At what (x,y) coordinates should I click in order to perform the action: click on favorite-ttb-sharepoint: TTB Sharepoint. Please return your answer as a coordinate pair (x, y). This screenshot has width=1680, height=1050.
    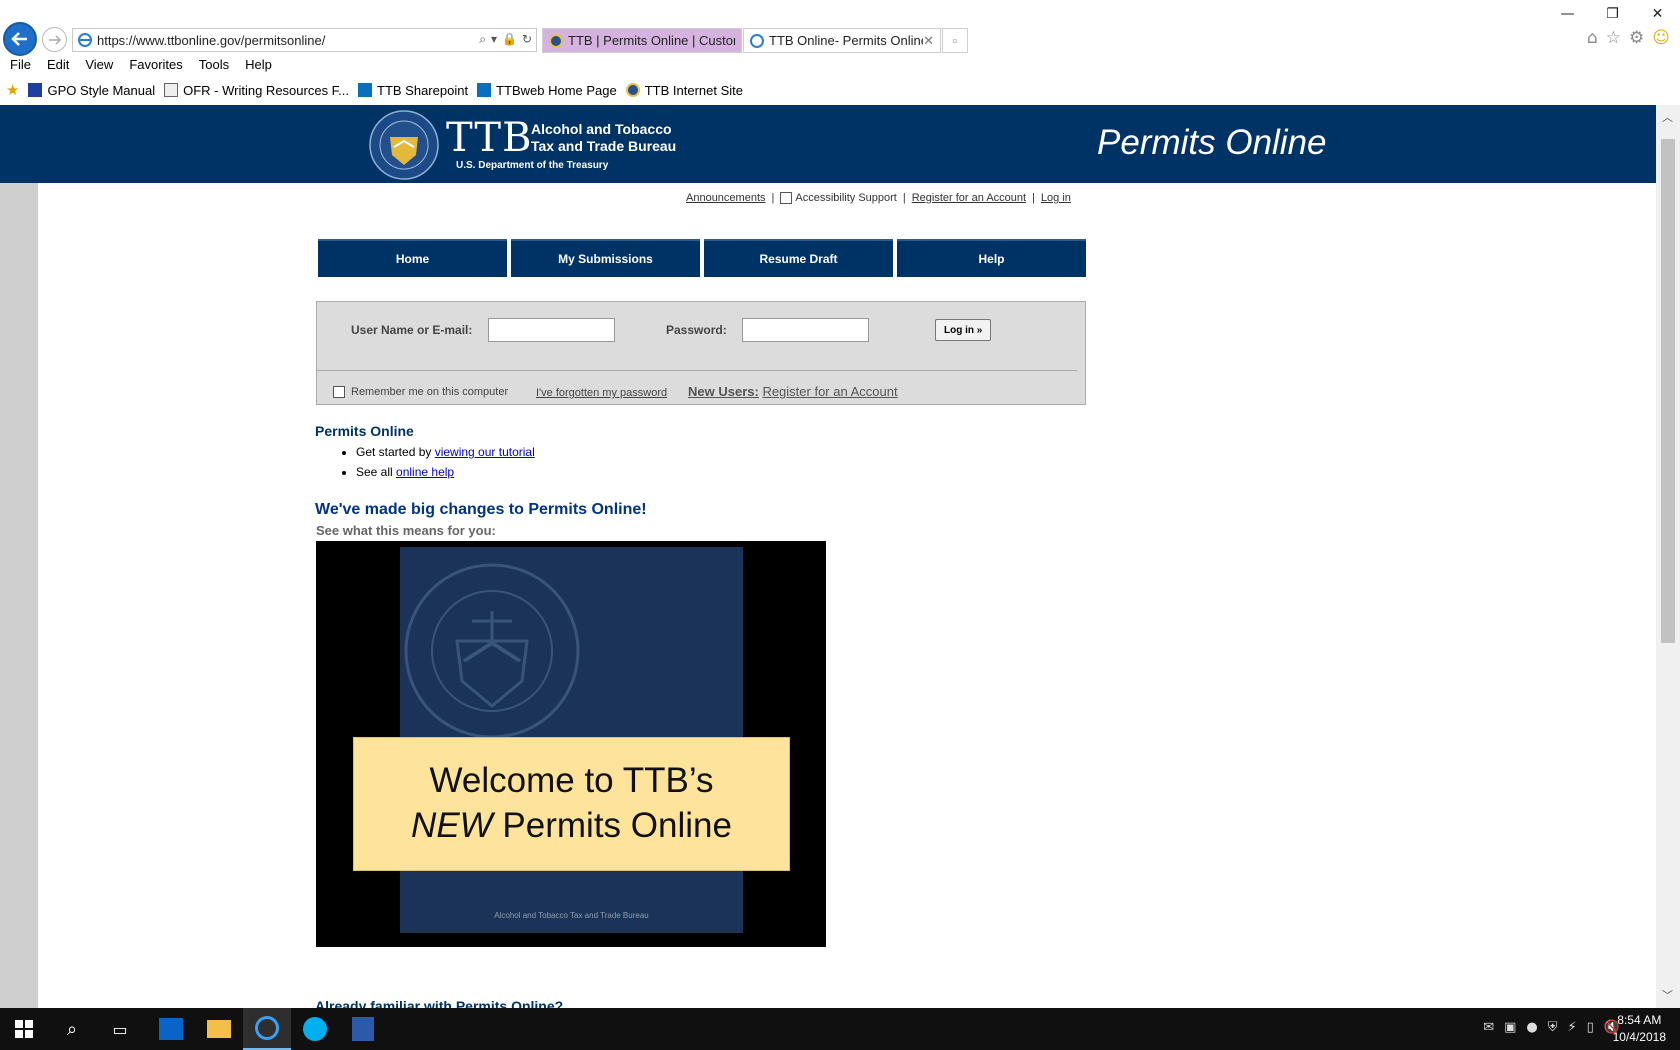
    Looking at the image, I should click on (413, 90).